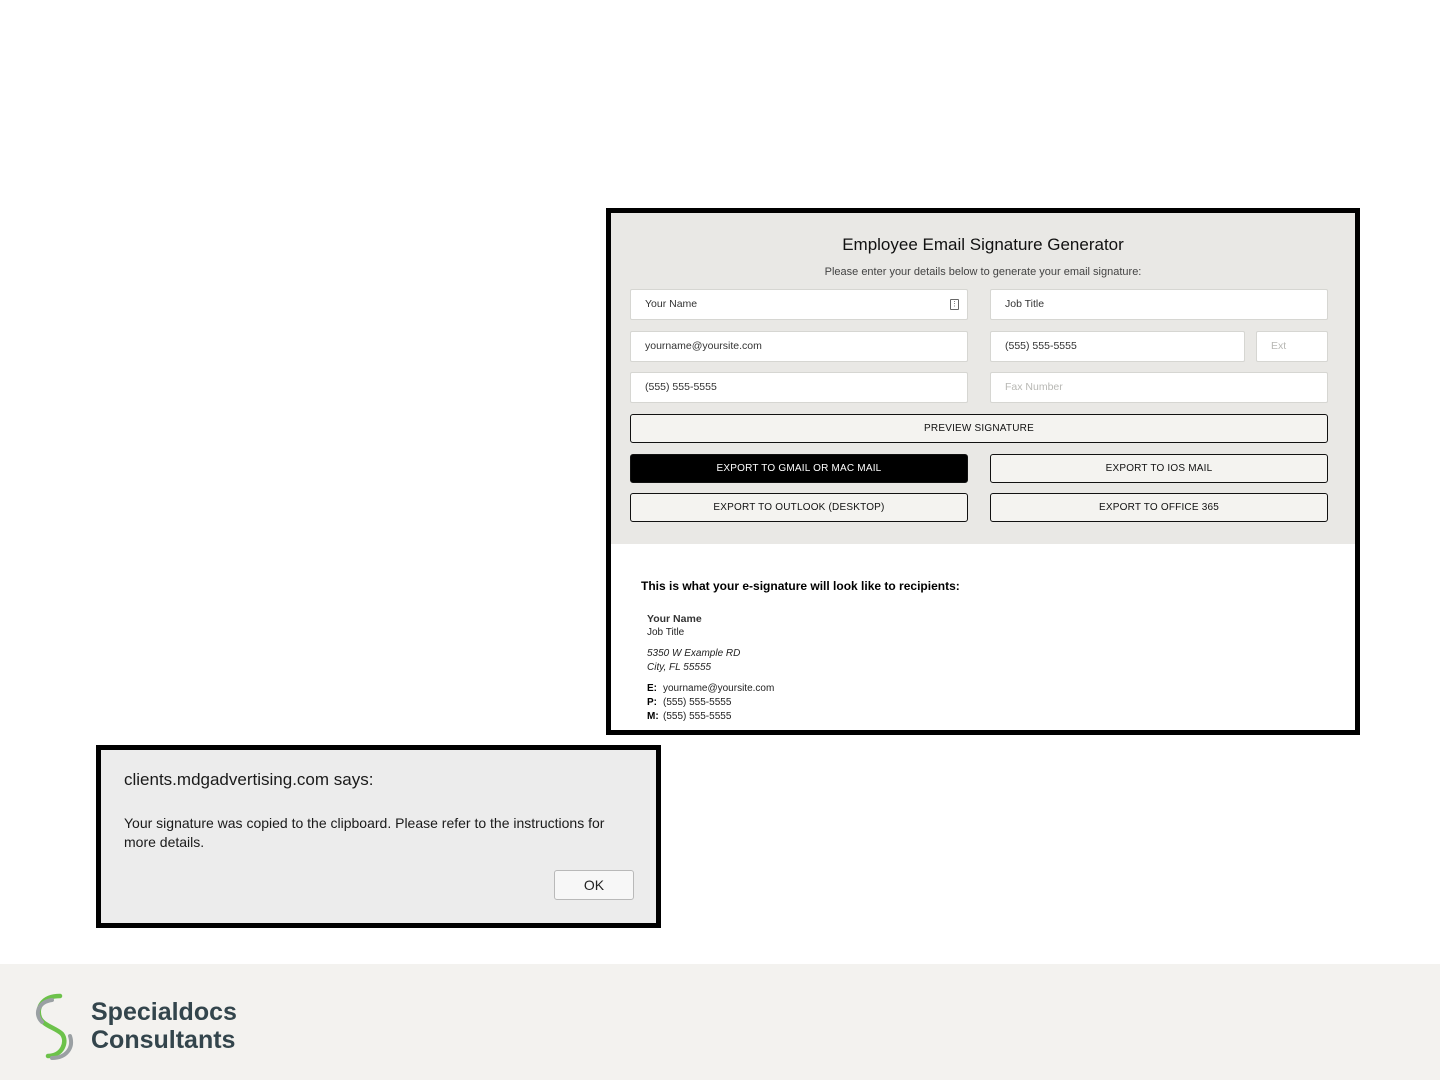 Image resolution: width=1440 pixels, height=1080 pixels. Describe the element at coordinates (674, 619) in the screenshot. I see `signature-name: Your Name` at that location.